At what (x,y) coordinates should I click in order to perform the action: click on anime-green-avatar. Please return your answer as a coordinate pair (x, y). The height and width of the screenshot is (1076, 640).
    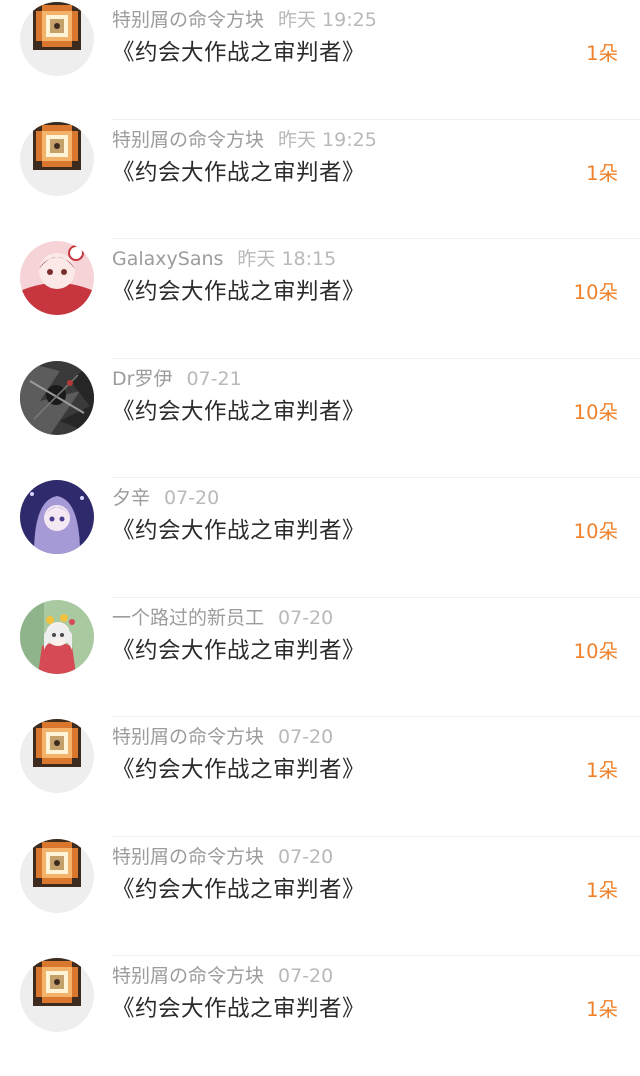
    Looking at the image, I should click on (57, 636).